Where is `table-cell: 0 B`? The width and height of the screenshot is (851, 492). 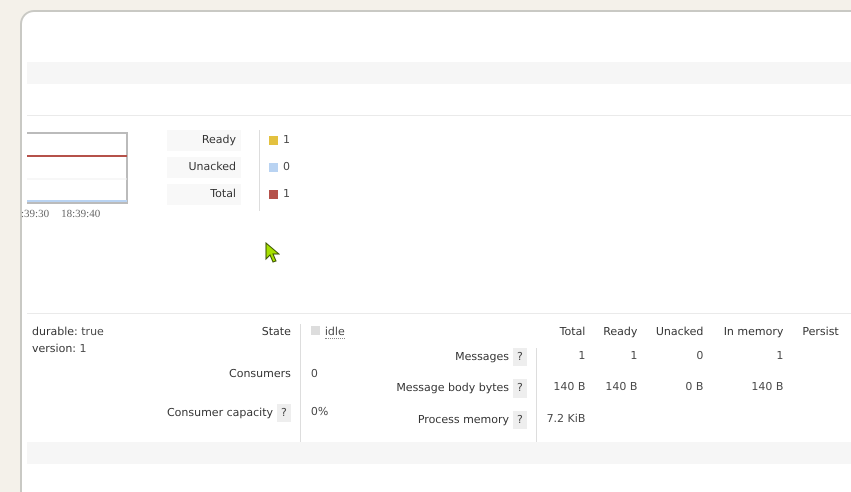
table-cell: 0 B is located at coordinates (694, 387).